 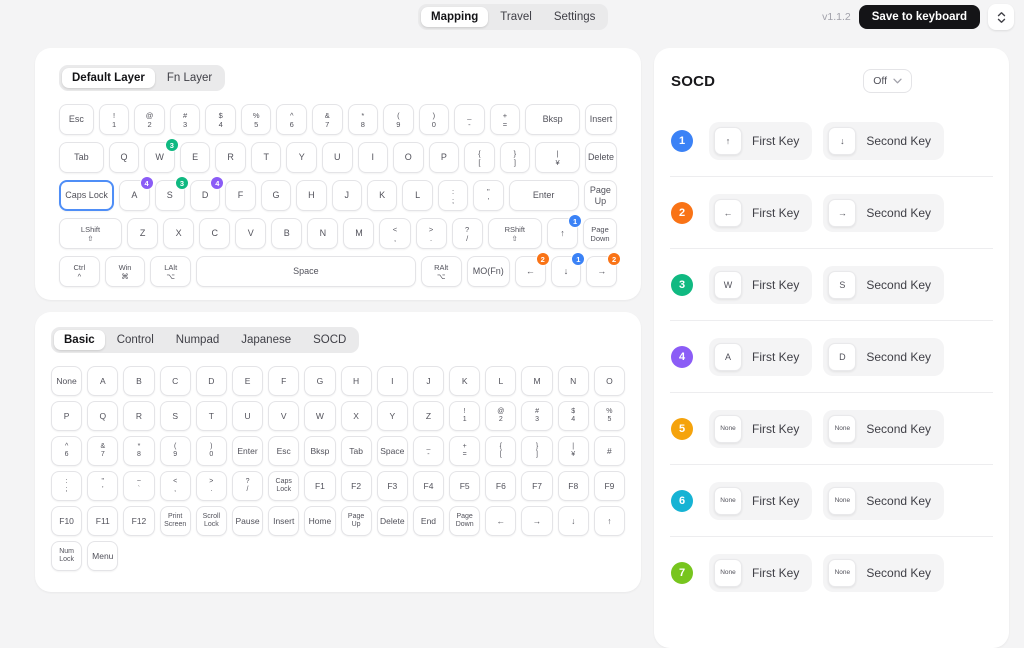 I want to click on keyboard-key: ↑ 1, so click(x=564, y=231).